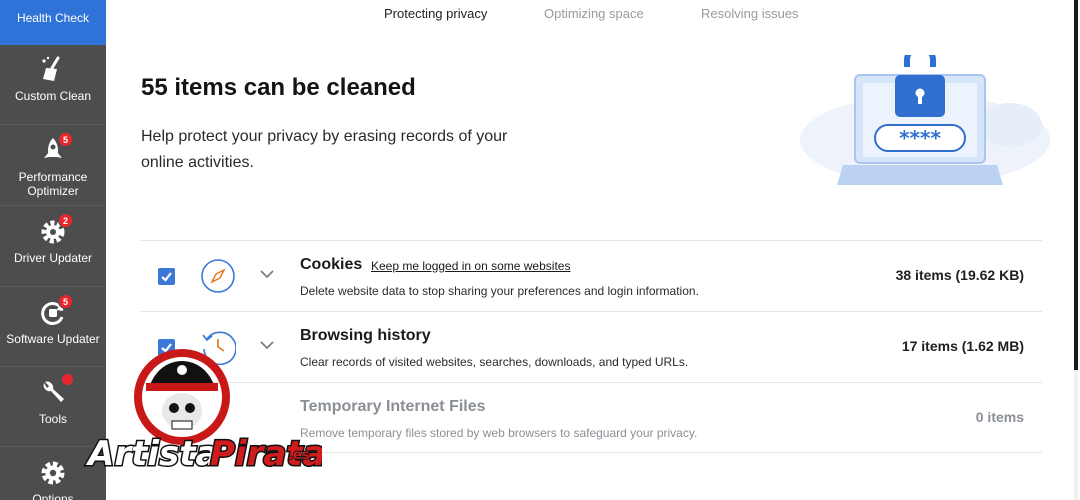 The image size is (1080, 500). What do you see at coordinates (65, 220) in the screenshot?
I see `badge-count: 2` at bounding box center [65, 220].